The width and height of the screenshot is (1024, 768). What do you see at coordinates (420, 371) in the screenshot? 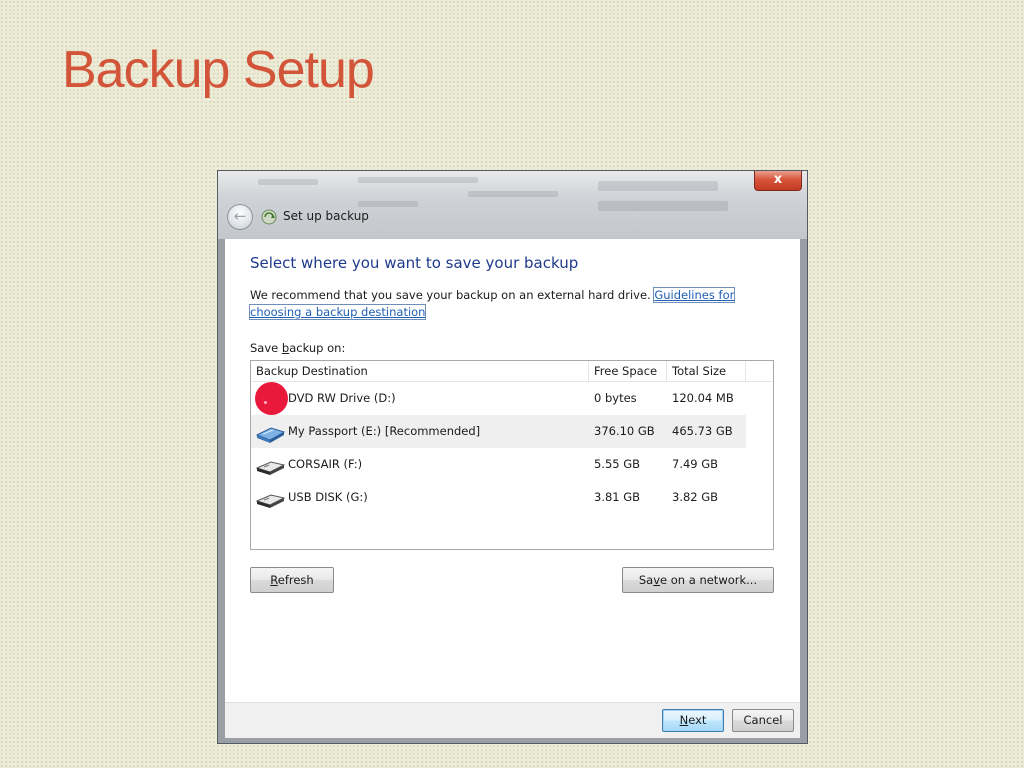
I see `column-header-destination: Backup Destination` at bounding box center [420, 371].